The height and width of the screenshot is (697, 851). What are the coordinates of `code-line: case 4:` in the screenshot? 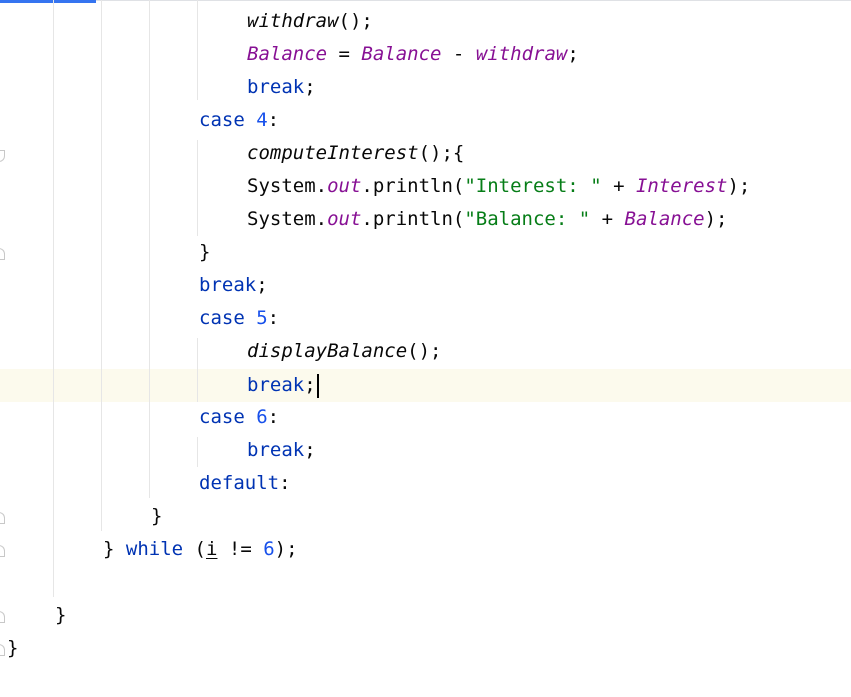 It's located at (239, 120).